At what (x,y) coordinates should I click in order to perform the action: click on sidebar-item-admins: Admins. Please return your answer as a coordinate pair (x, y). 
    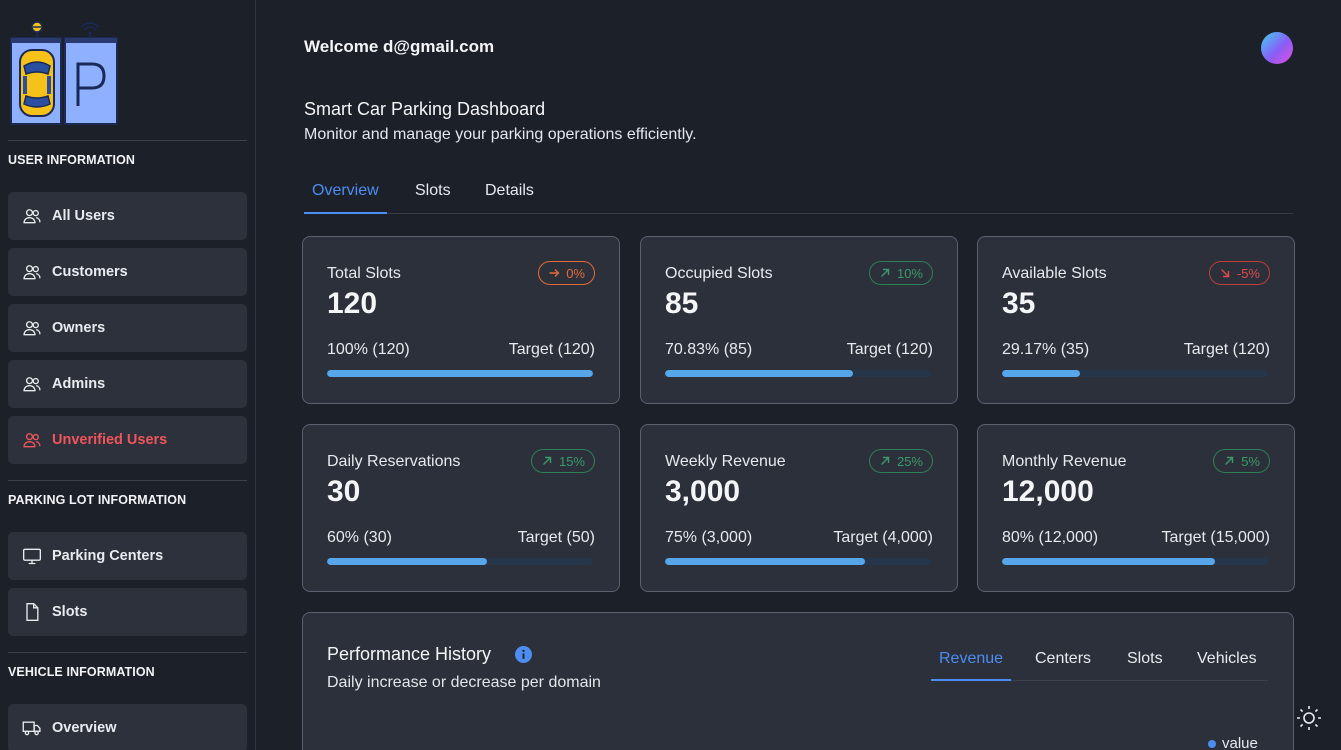
    Looking at the image, I should click on (127, 384).